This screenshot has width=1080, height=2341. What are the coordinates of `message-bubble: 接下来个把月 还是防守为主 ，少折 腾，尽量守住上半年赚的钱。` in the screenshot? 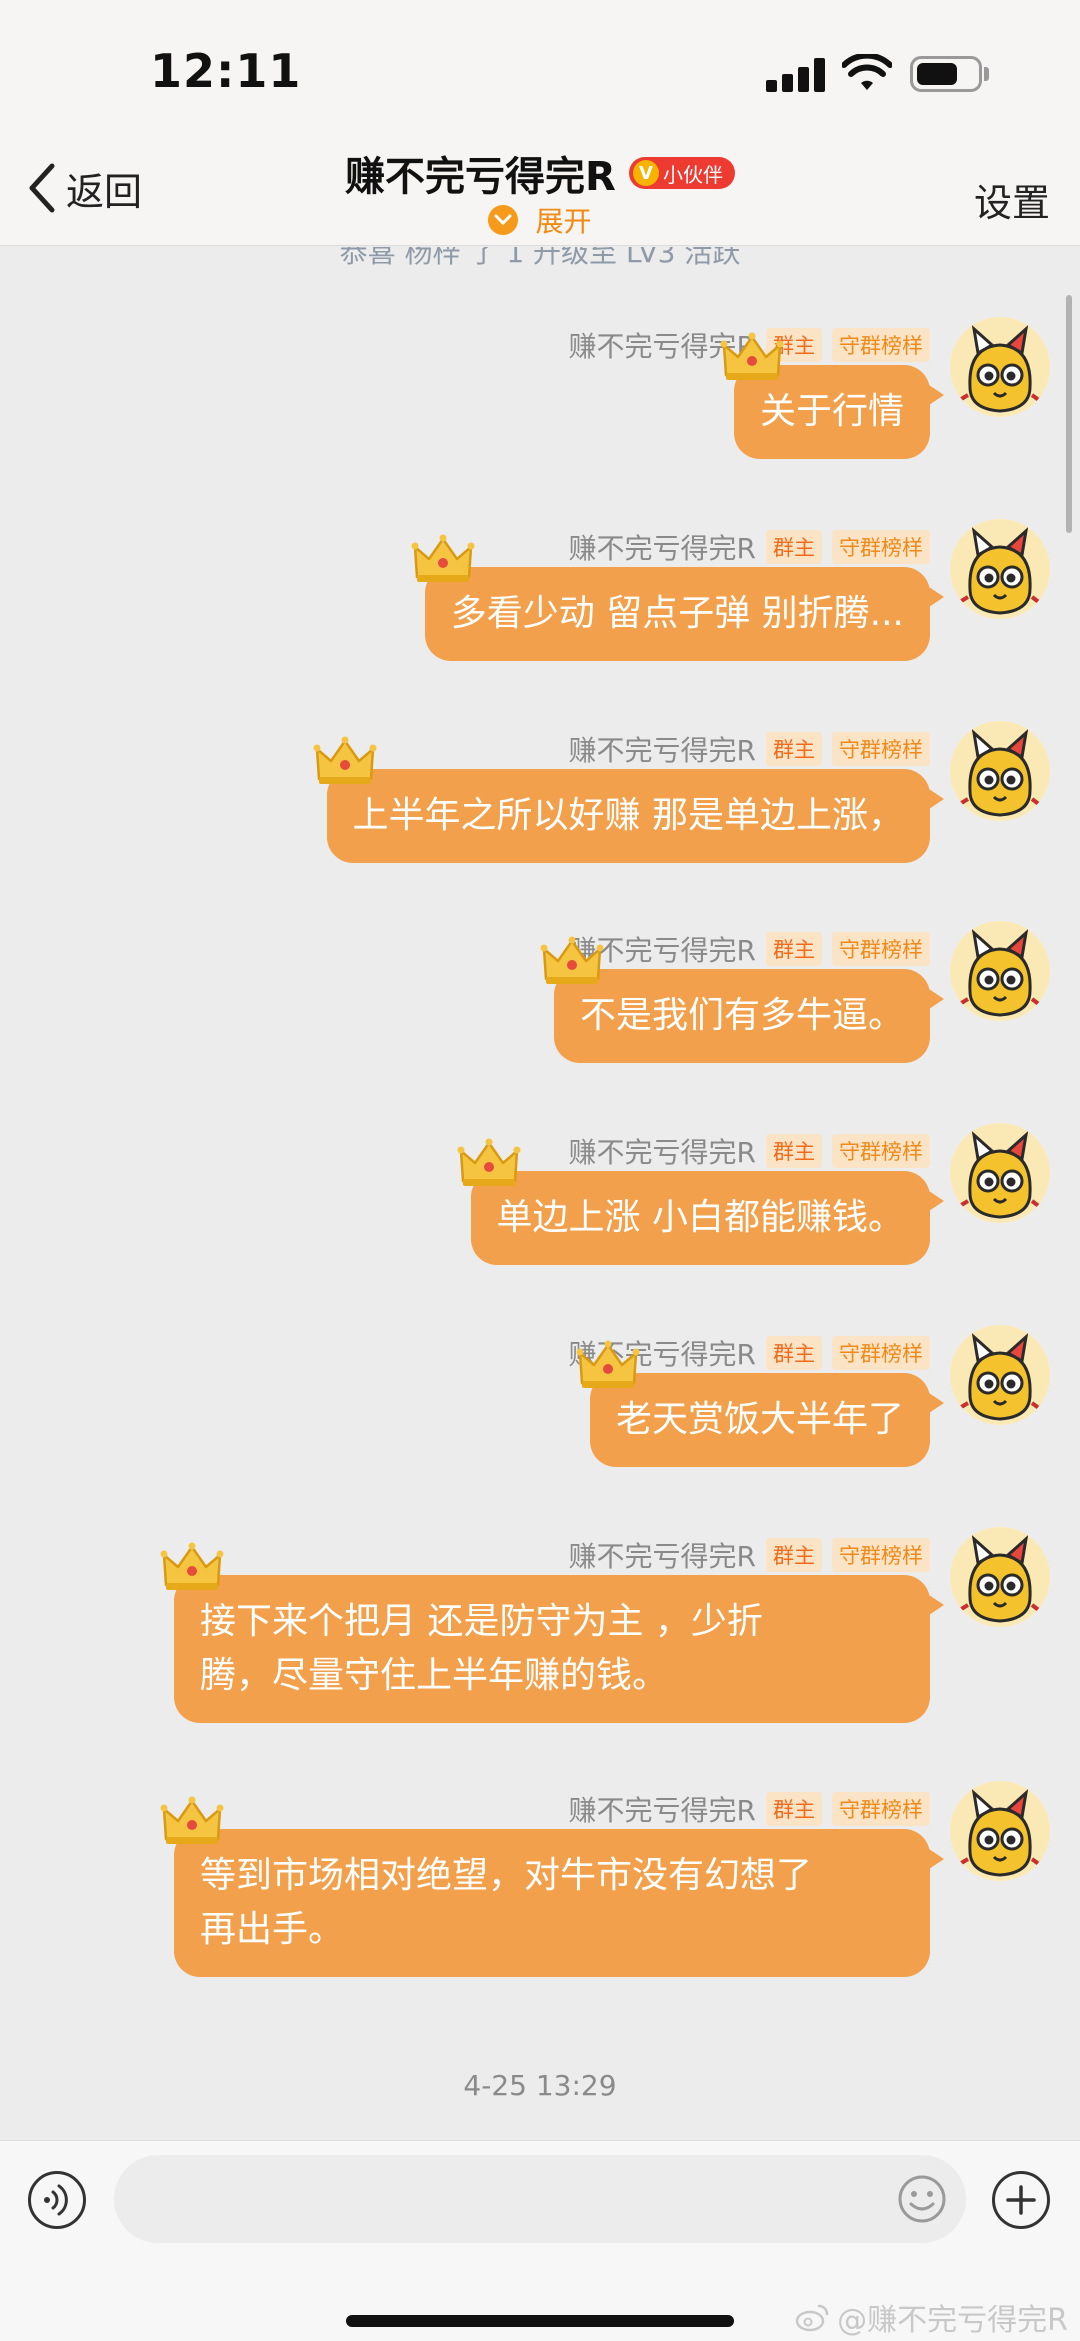 It's located at (552, 1632).